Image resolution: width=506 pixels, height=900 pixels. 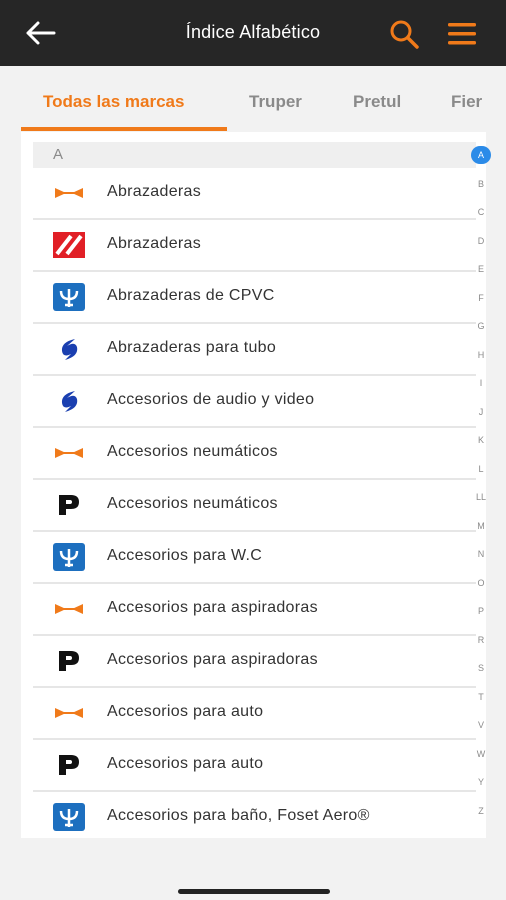 What do you see at coordinates (481, 611) in the screenshot?
I see `alphabet-letter-p: P` at bounding box center [481, 611].